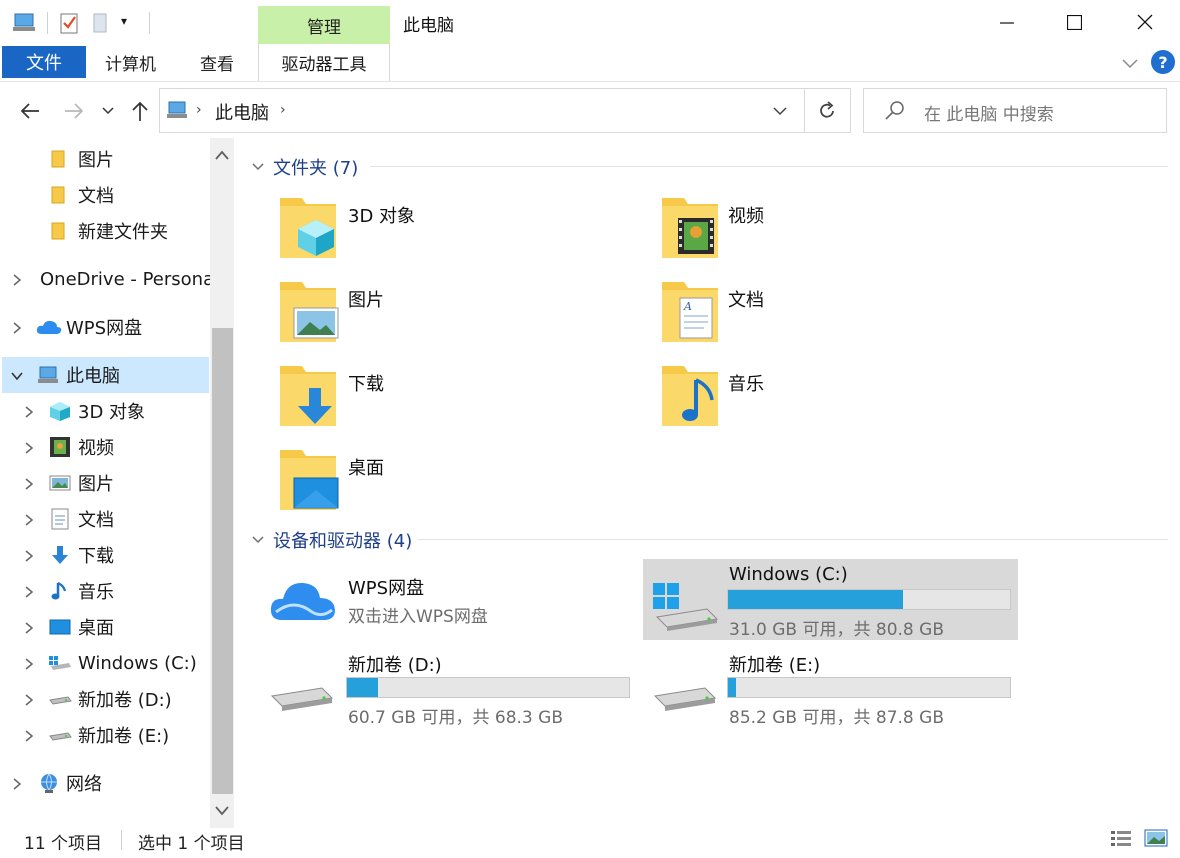  What do you see at coordinates (780, 112) in the screenshot?
I see `address-history-dropdown` at bounding box center [780, 112].